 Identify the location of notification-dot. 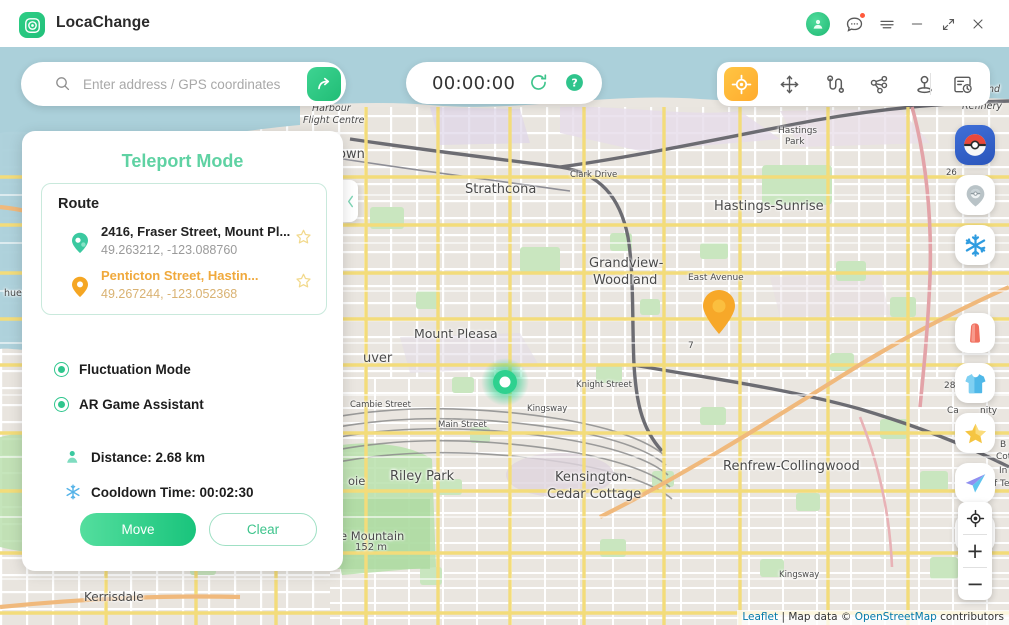
(862, 15).